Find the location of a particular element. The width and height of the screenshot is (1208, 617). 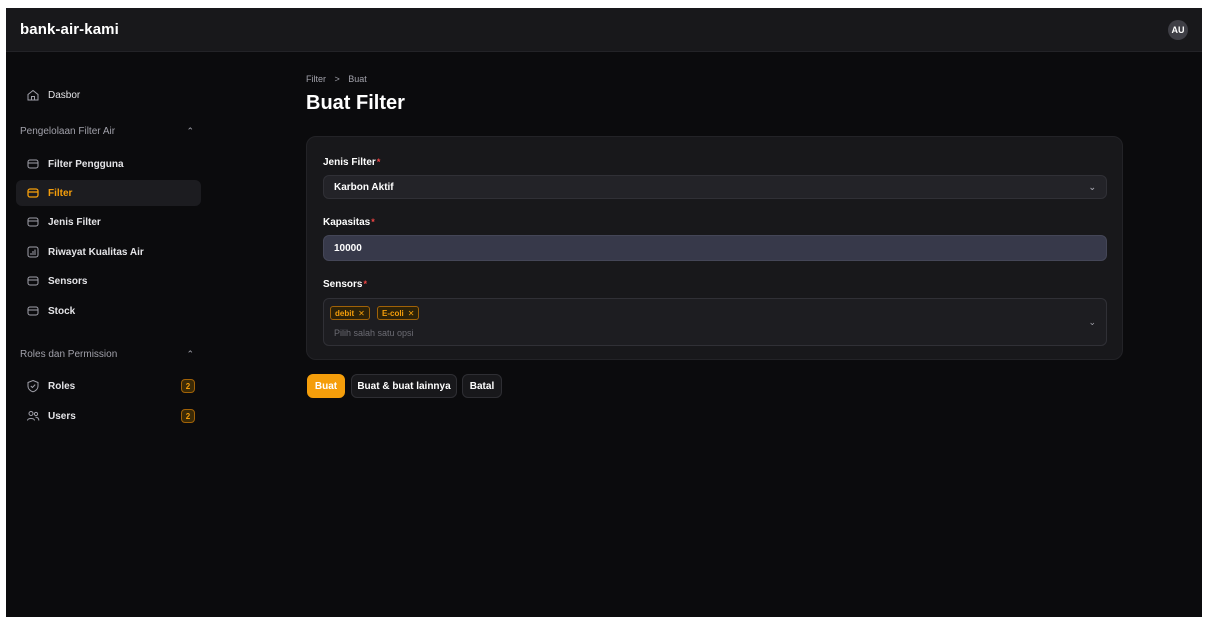

sidebar-item-filter-pengguna: Filter Pengguna is located at coordinates (108, 164).